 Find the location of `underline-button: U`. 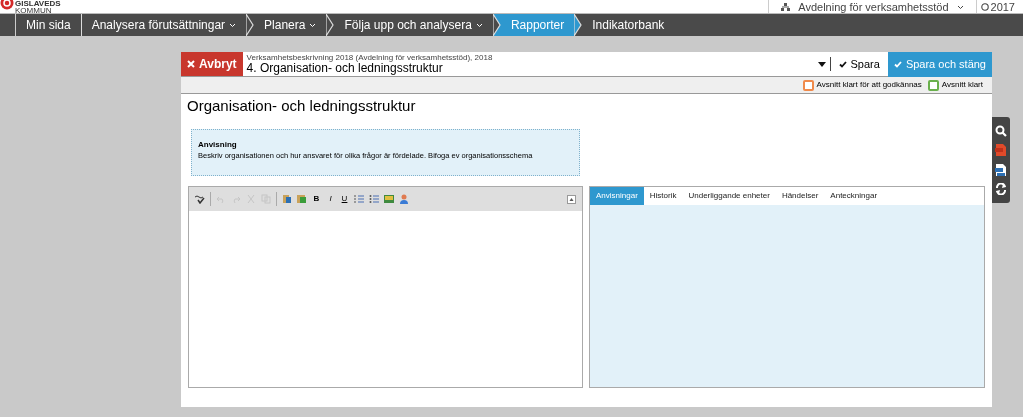

underline-button: U is located at coordinates (344, 199).